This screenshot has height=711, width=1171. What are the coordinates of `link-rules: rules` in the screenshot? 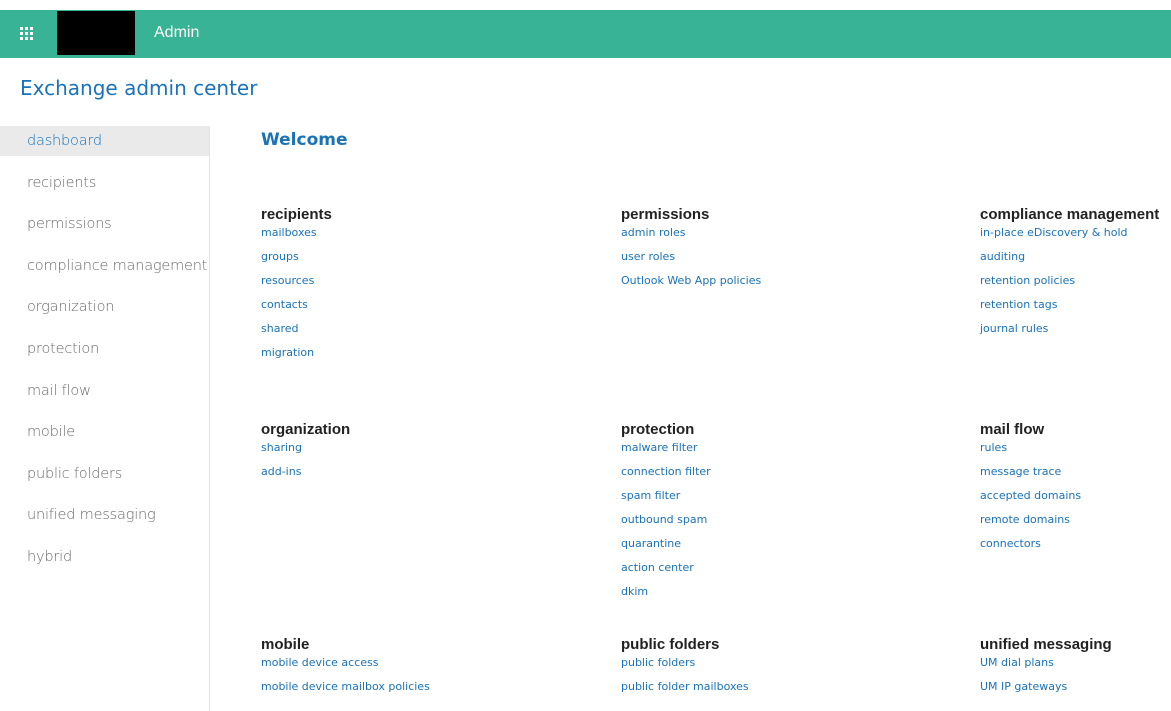 It's located at (1075, 453).